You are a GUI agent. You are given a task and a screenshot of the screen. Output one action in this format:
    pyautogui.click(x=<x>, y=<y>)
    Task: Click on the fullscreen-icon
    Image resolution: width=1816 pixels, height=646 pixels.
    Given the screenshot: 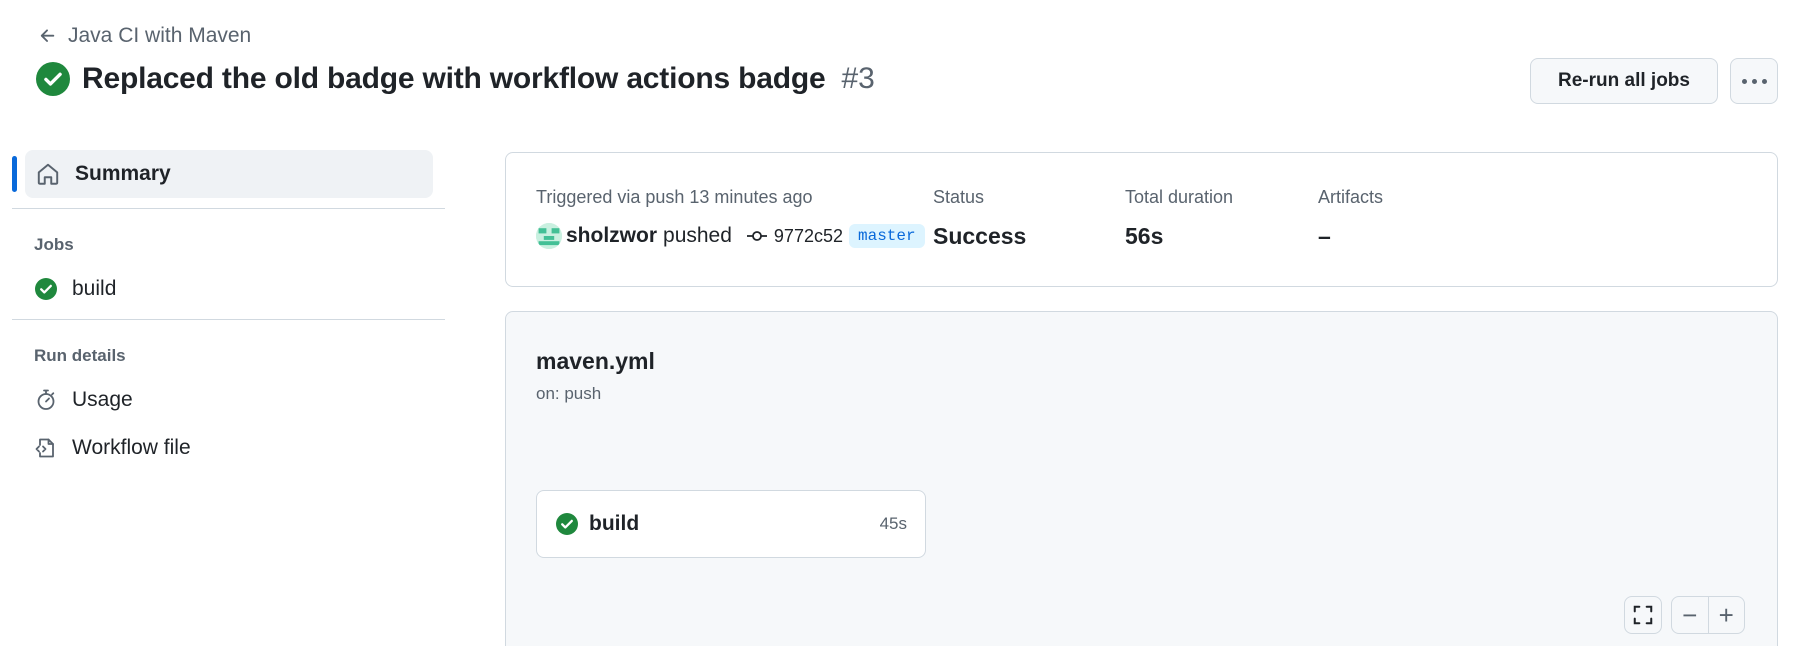 What is the action you would take?
    pyautogui.click(x=1643, y=615)
    